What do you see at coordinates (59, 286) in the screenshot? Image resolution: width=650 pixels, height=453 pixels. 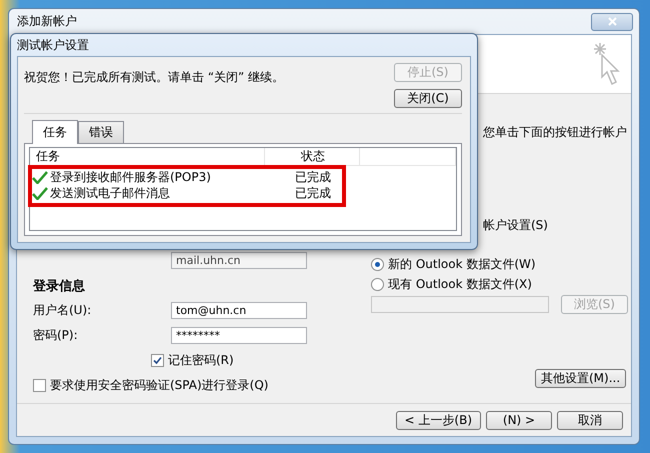 I see `login-info-heading: 登录信息` at bounding box center [59, 286].